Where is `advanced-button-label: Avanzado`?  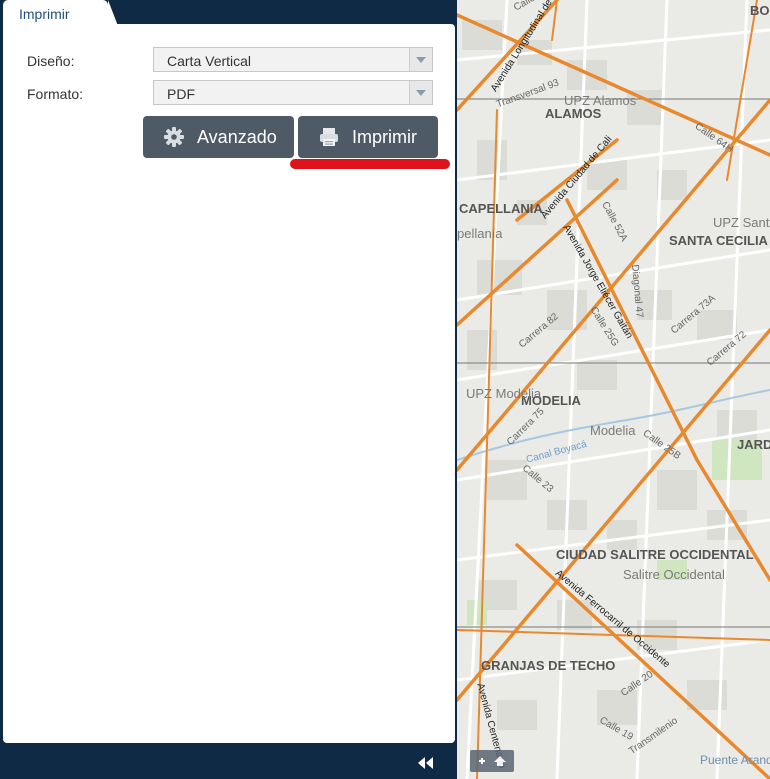 advanced-button-label: Avanzado is located at coordinates (237, 136).